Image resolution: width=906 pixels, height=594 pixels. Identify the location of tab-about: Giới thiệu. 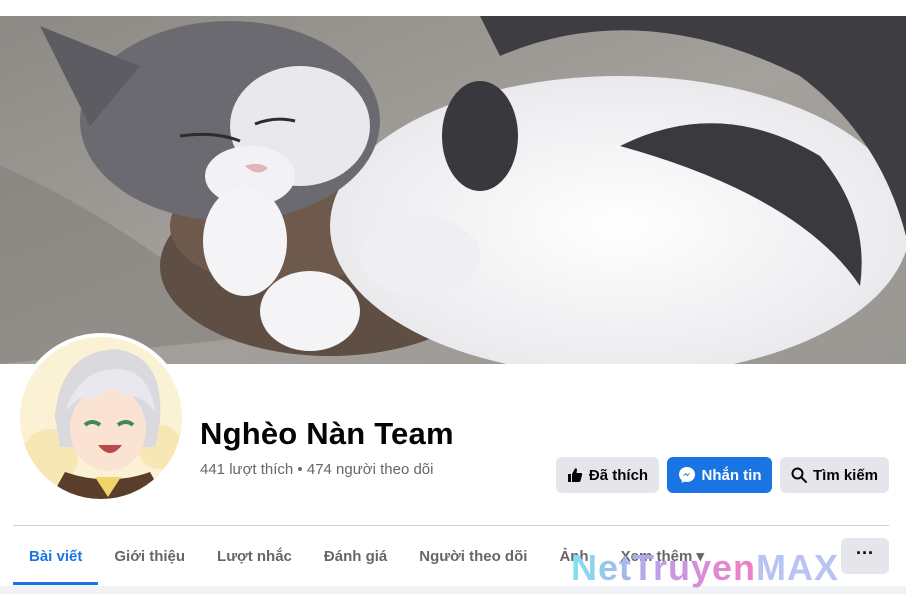
(149, 559).